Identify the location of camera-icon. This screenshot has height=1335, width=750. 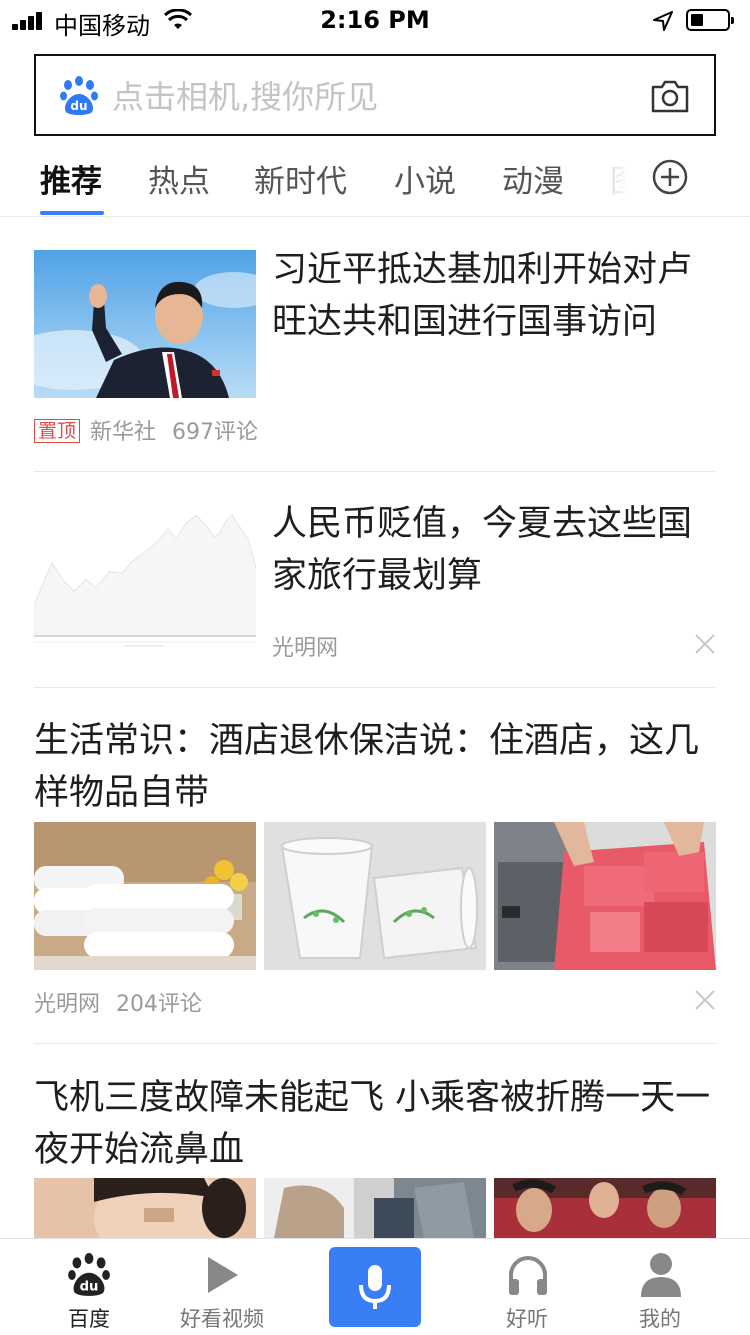
(670, 96).